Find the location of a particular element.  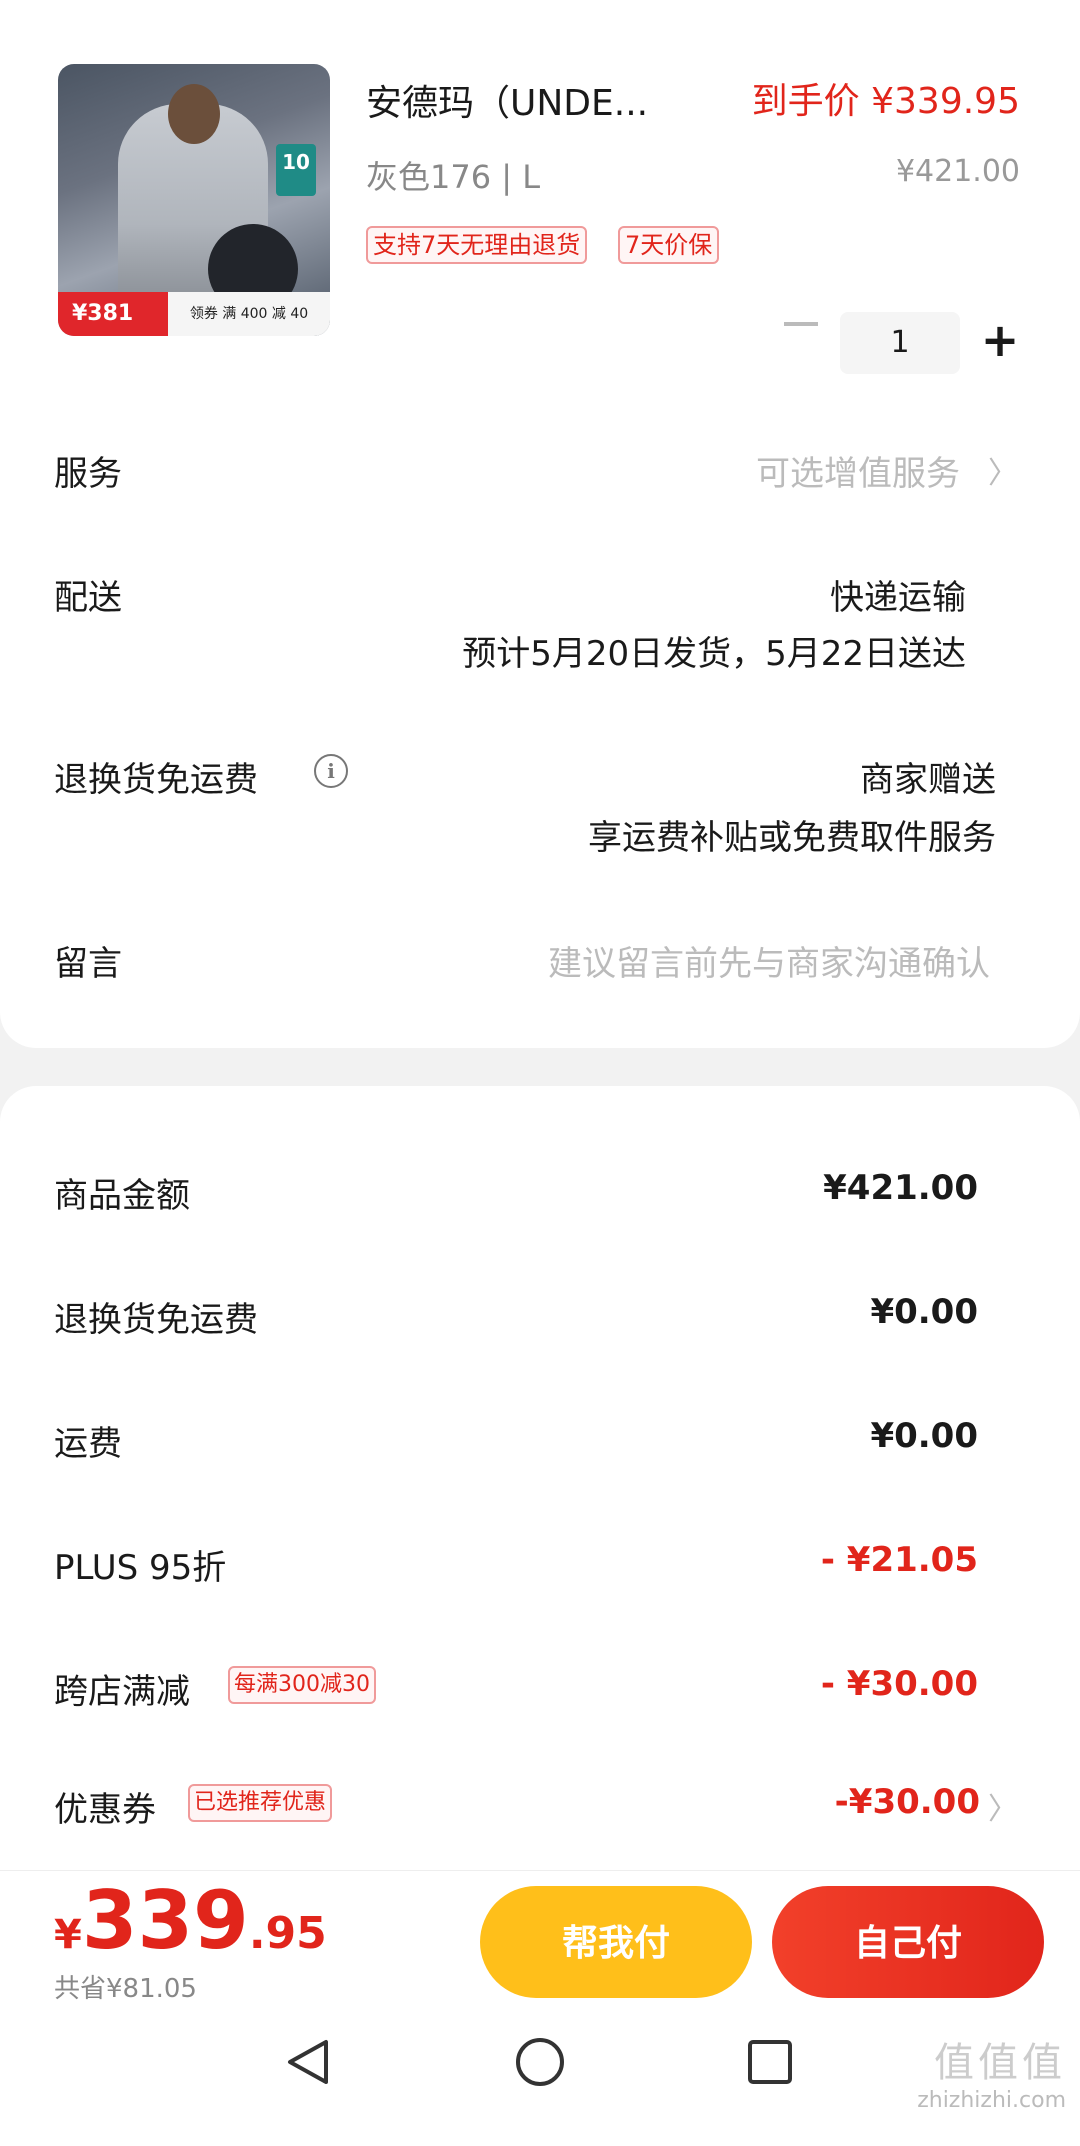

delivery-eta: 预计5月20日发货，5月22日送达 is located at coordinates (714, 654).